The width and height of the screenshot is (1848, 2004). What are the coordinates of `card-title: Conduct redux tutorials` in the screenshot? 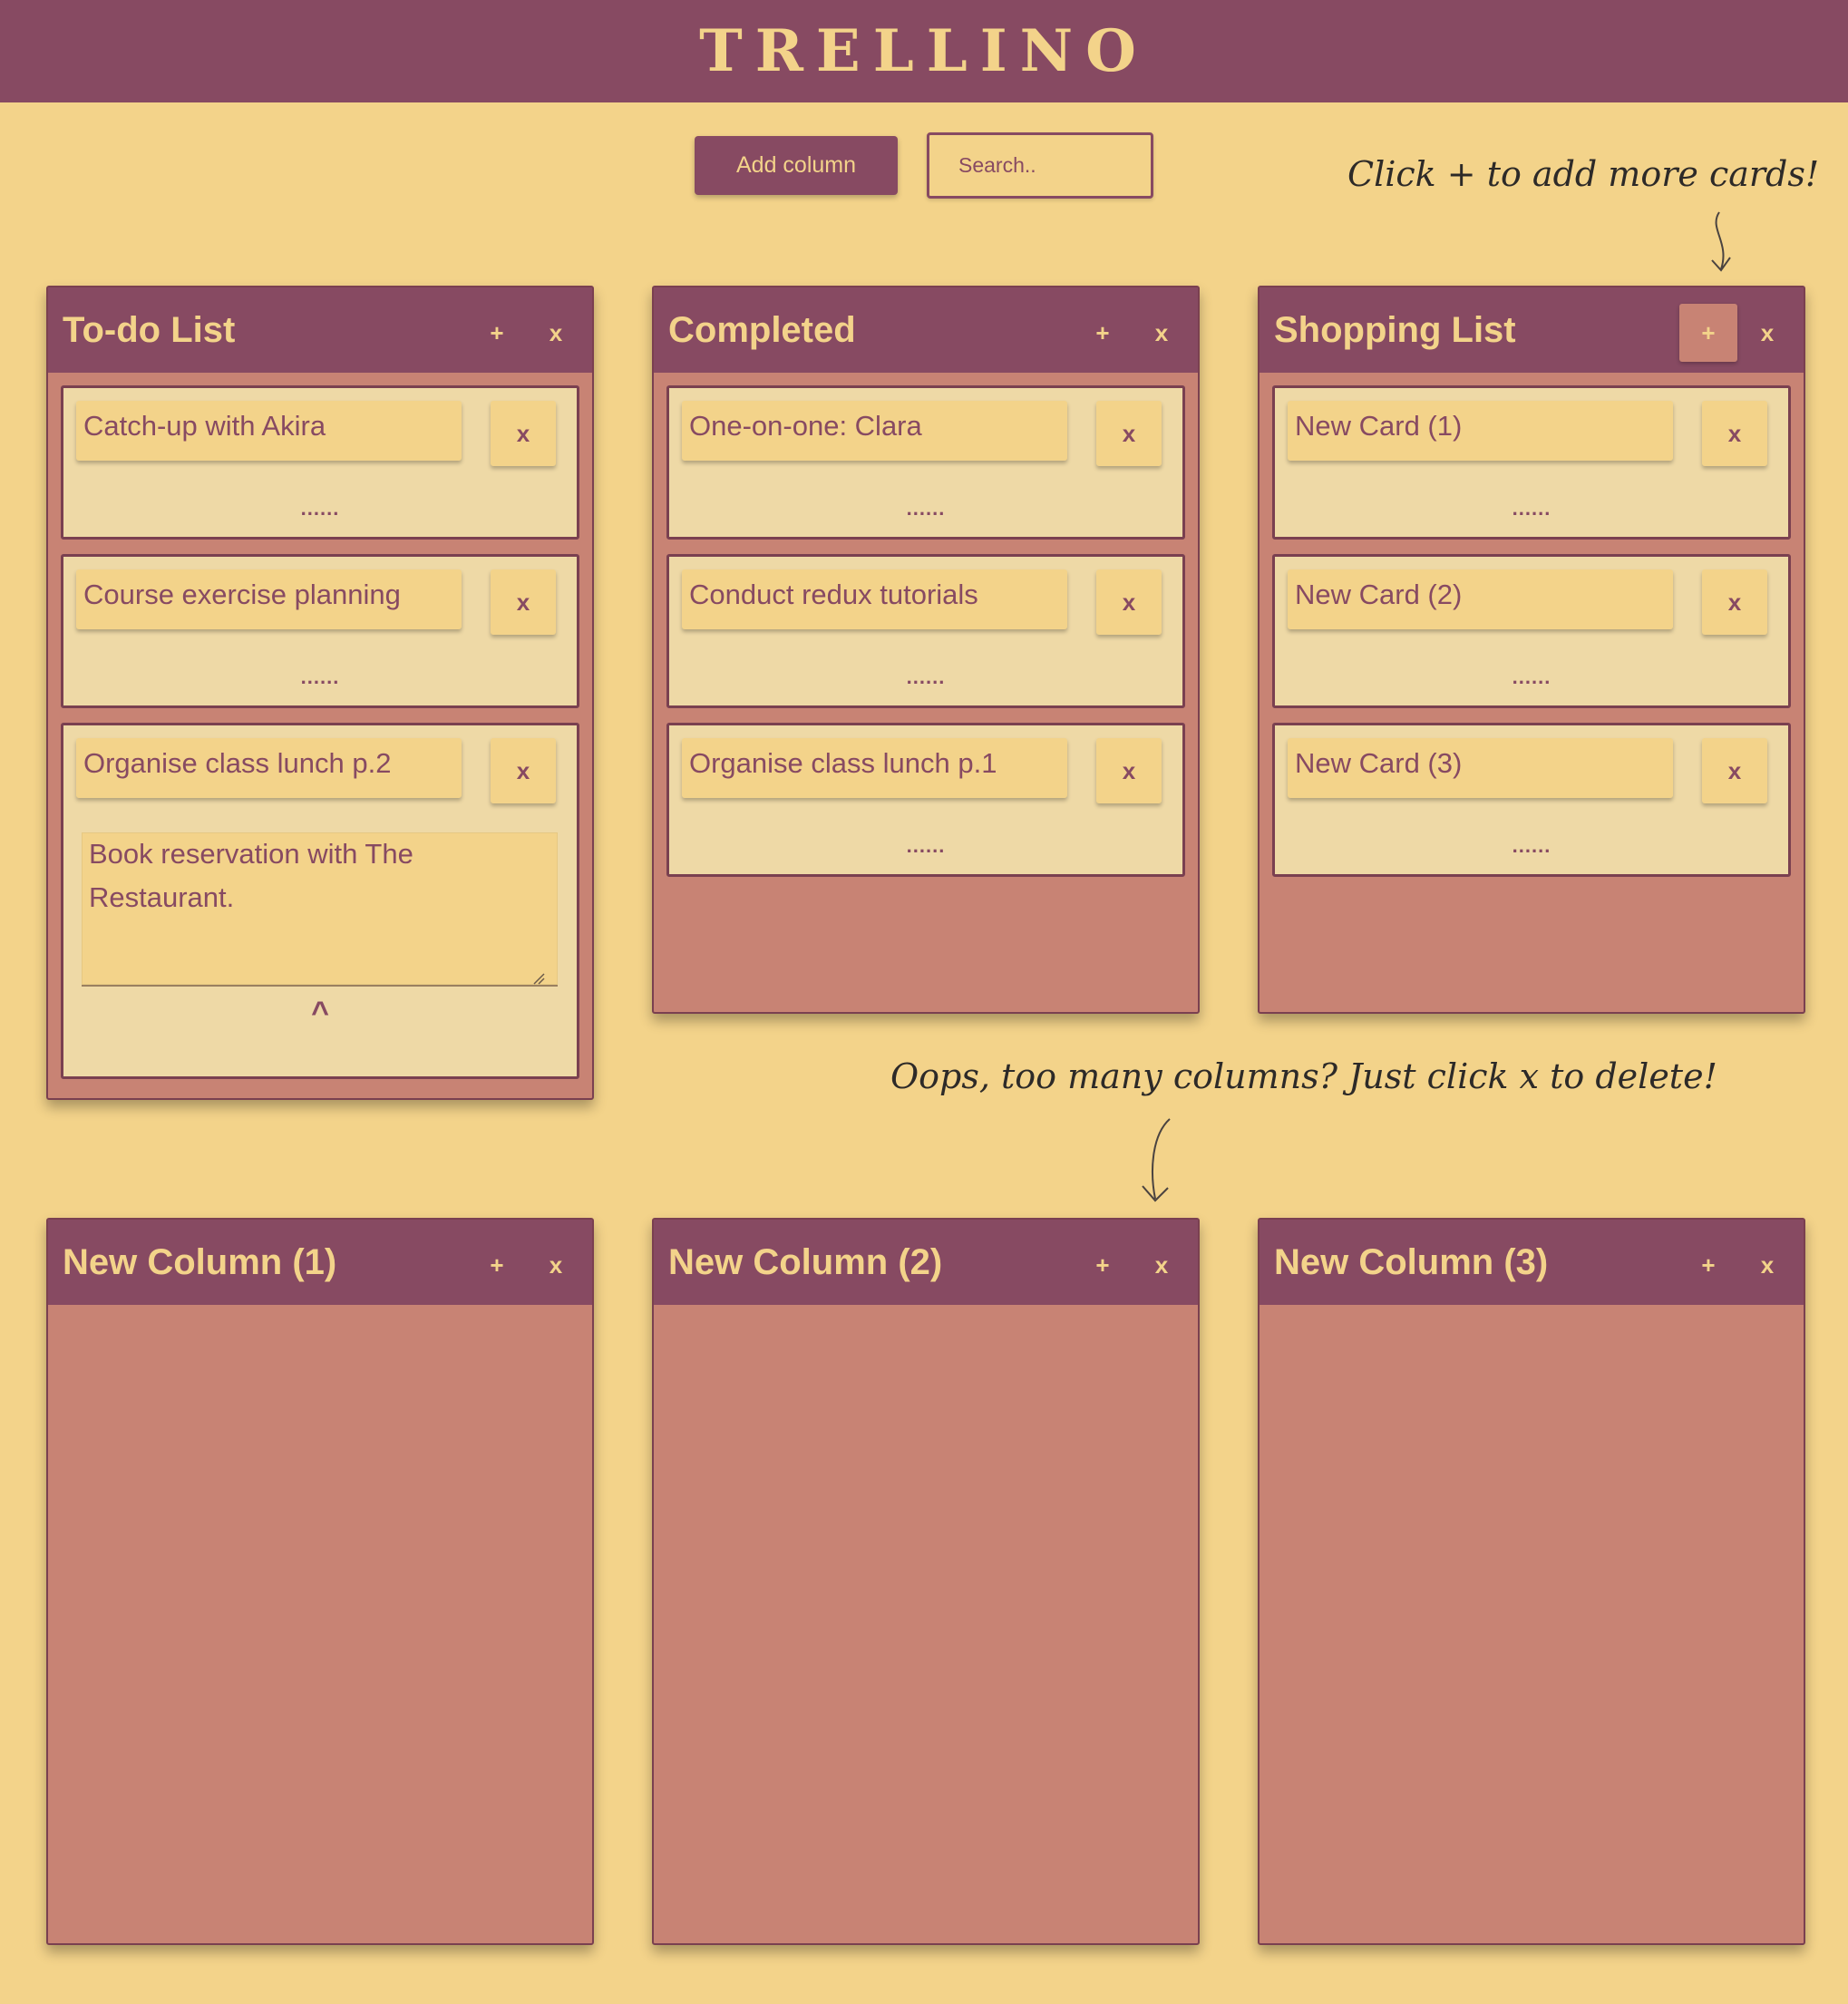 It's located at (874, 599).